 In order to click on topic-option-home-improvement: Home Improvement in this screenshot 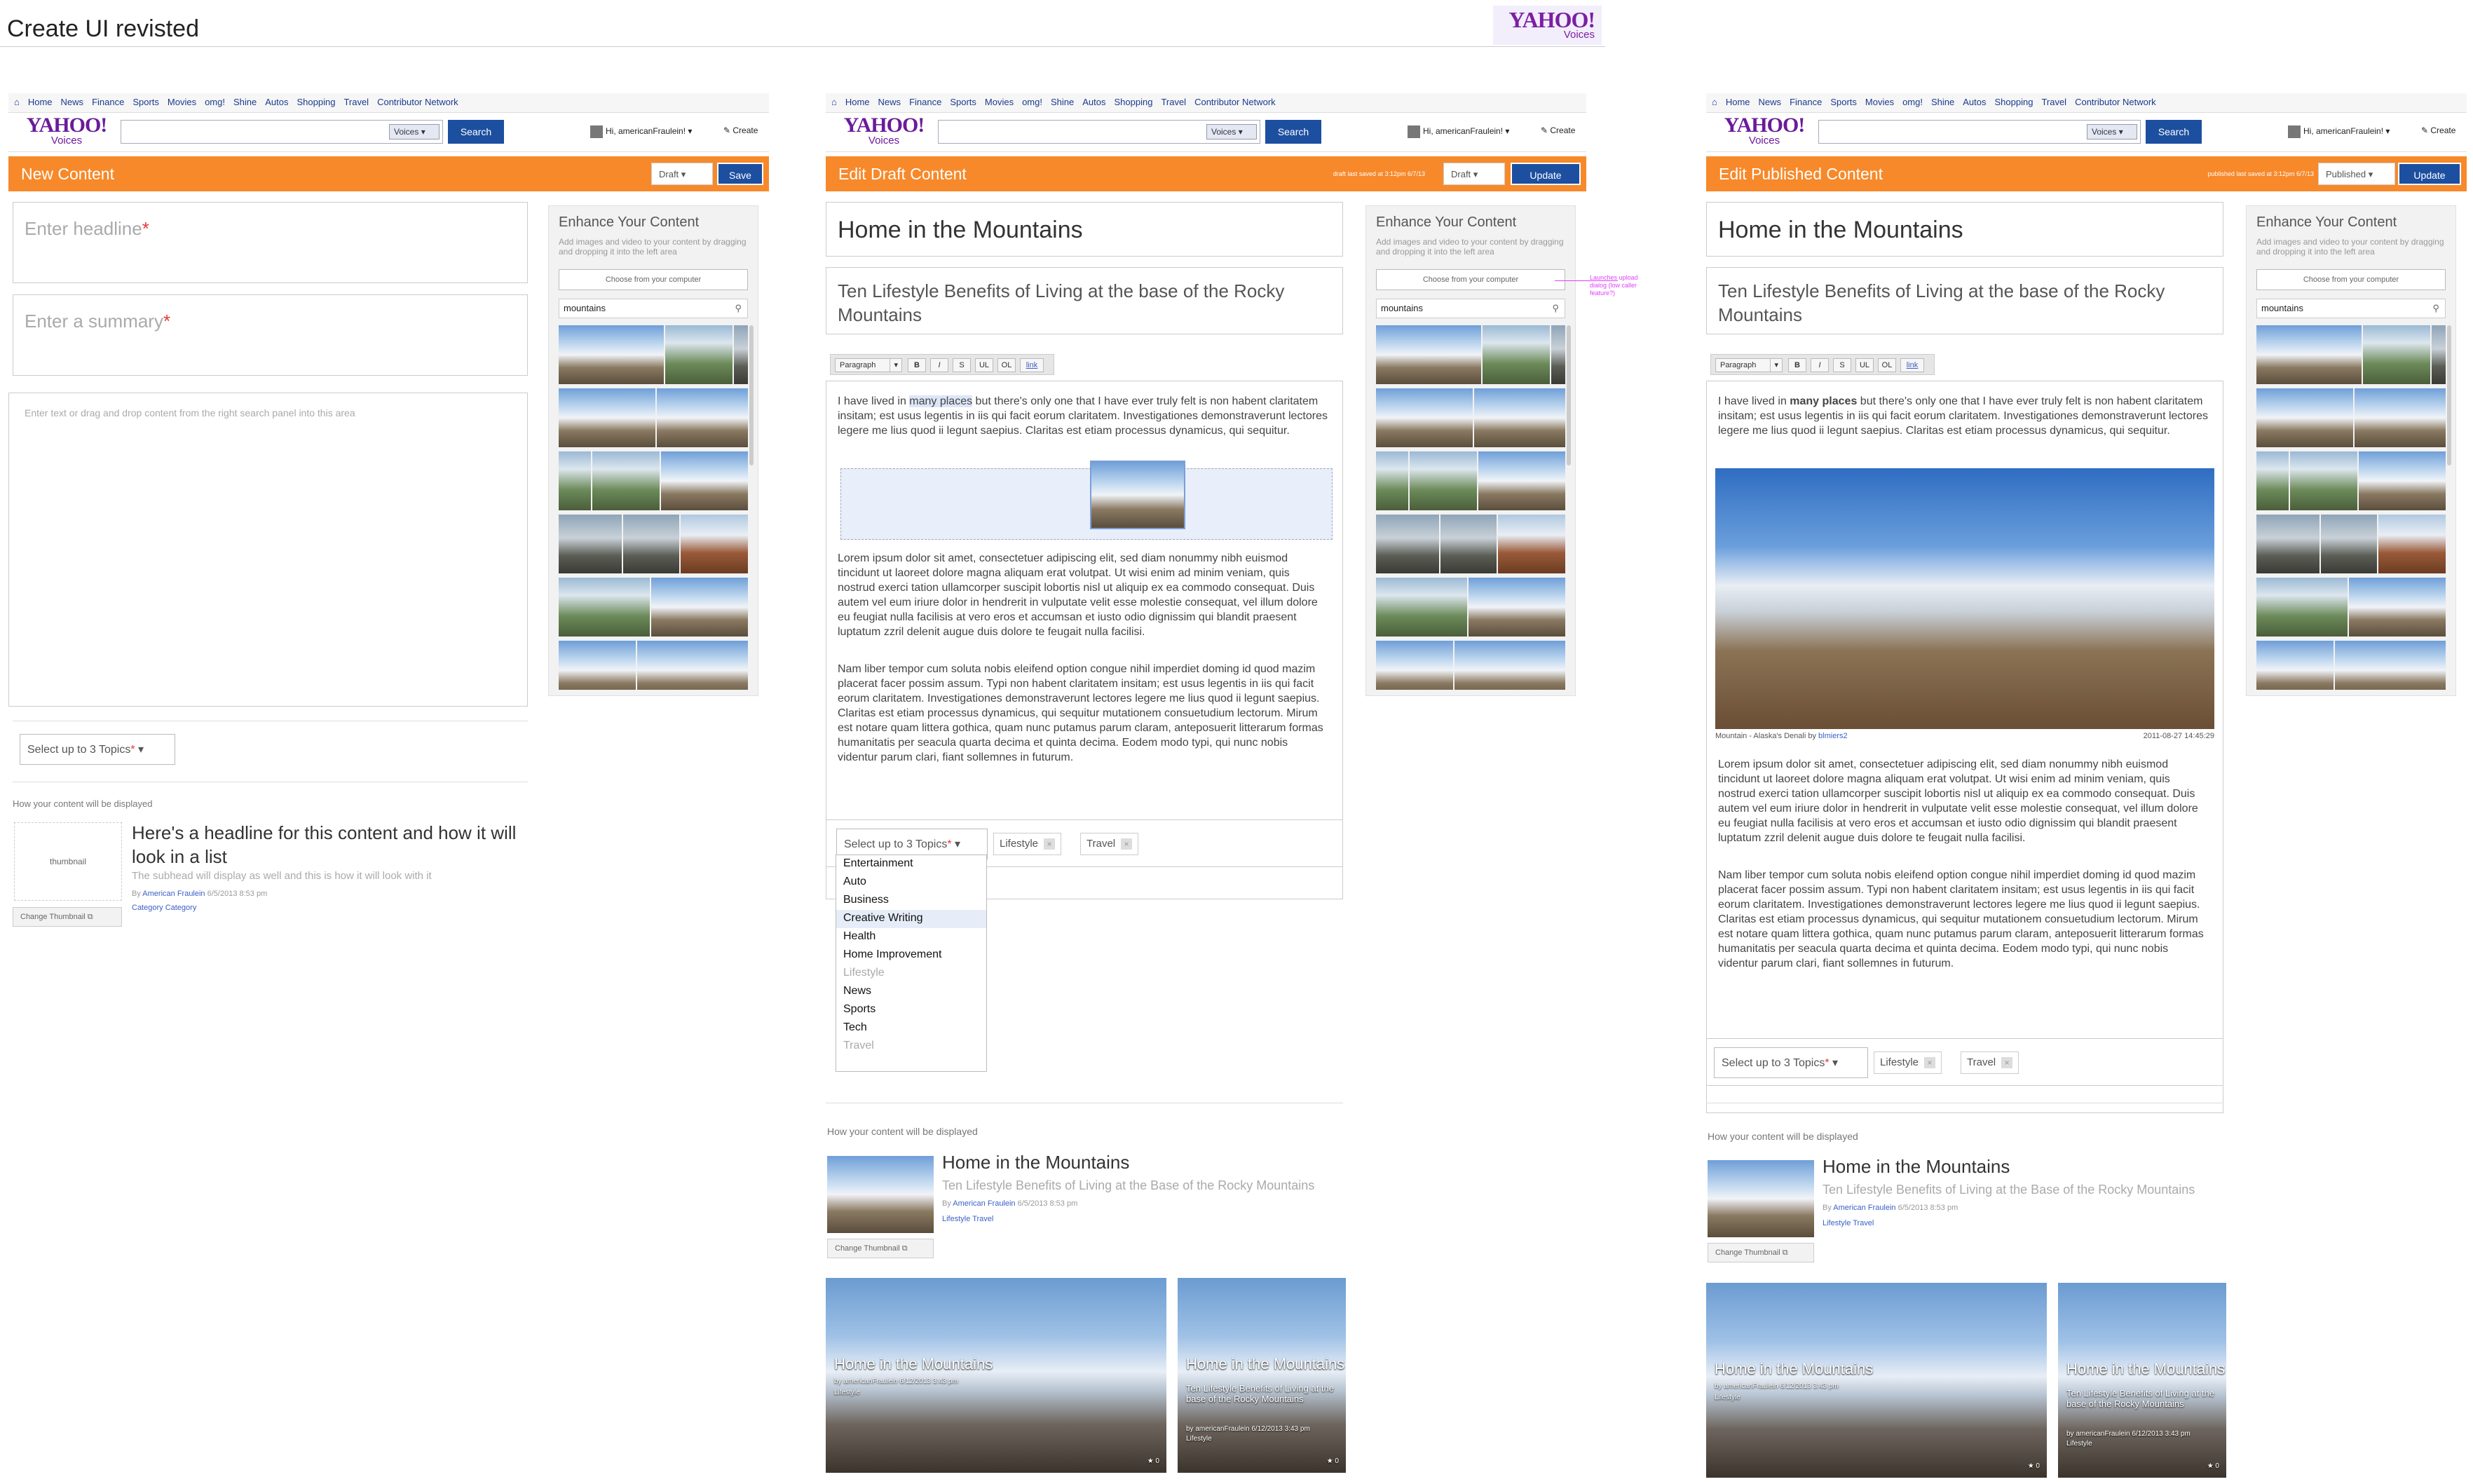, I will do `click(911, 955)`.